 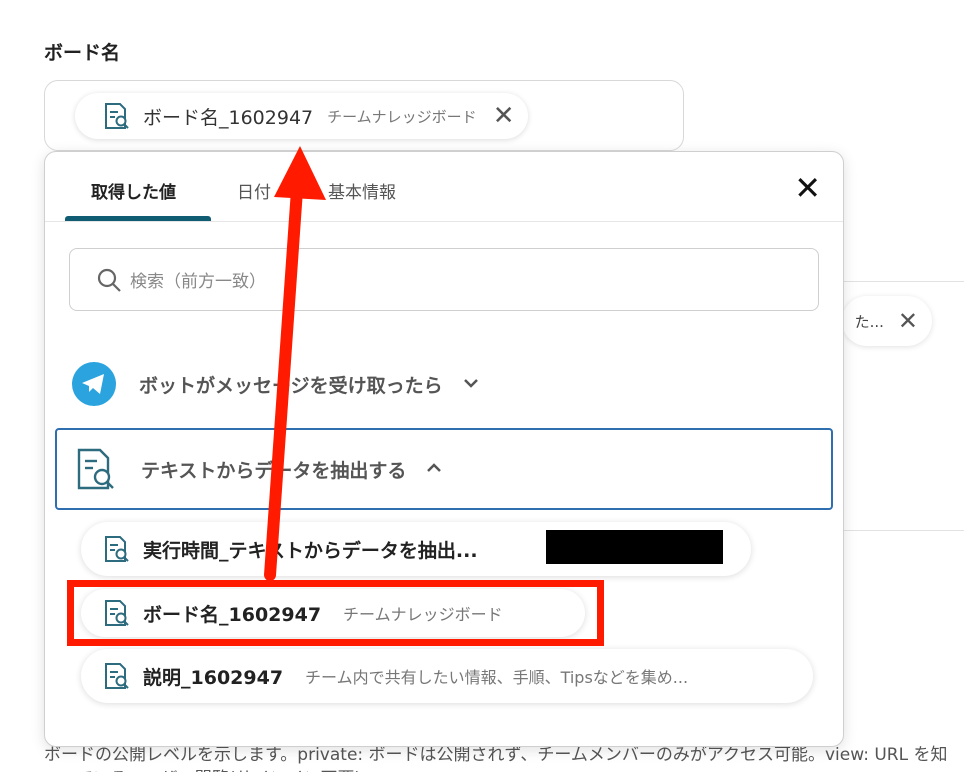 What do you see at coordinates (444, 279) in the screenshot?
I see `search-input: 検索（前方一致）` at bounding box center [444, 279].